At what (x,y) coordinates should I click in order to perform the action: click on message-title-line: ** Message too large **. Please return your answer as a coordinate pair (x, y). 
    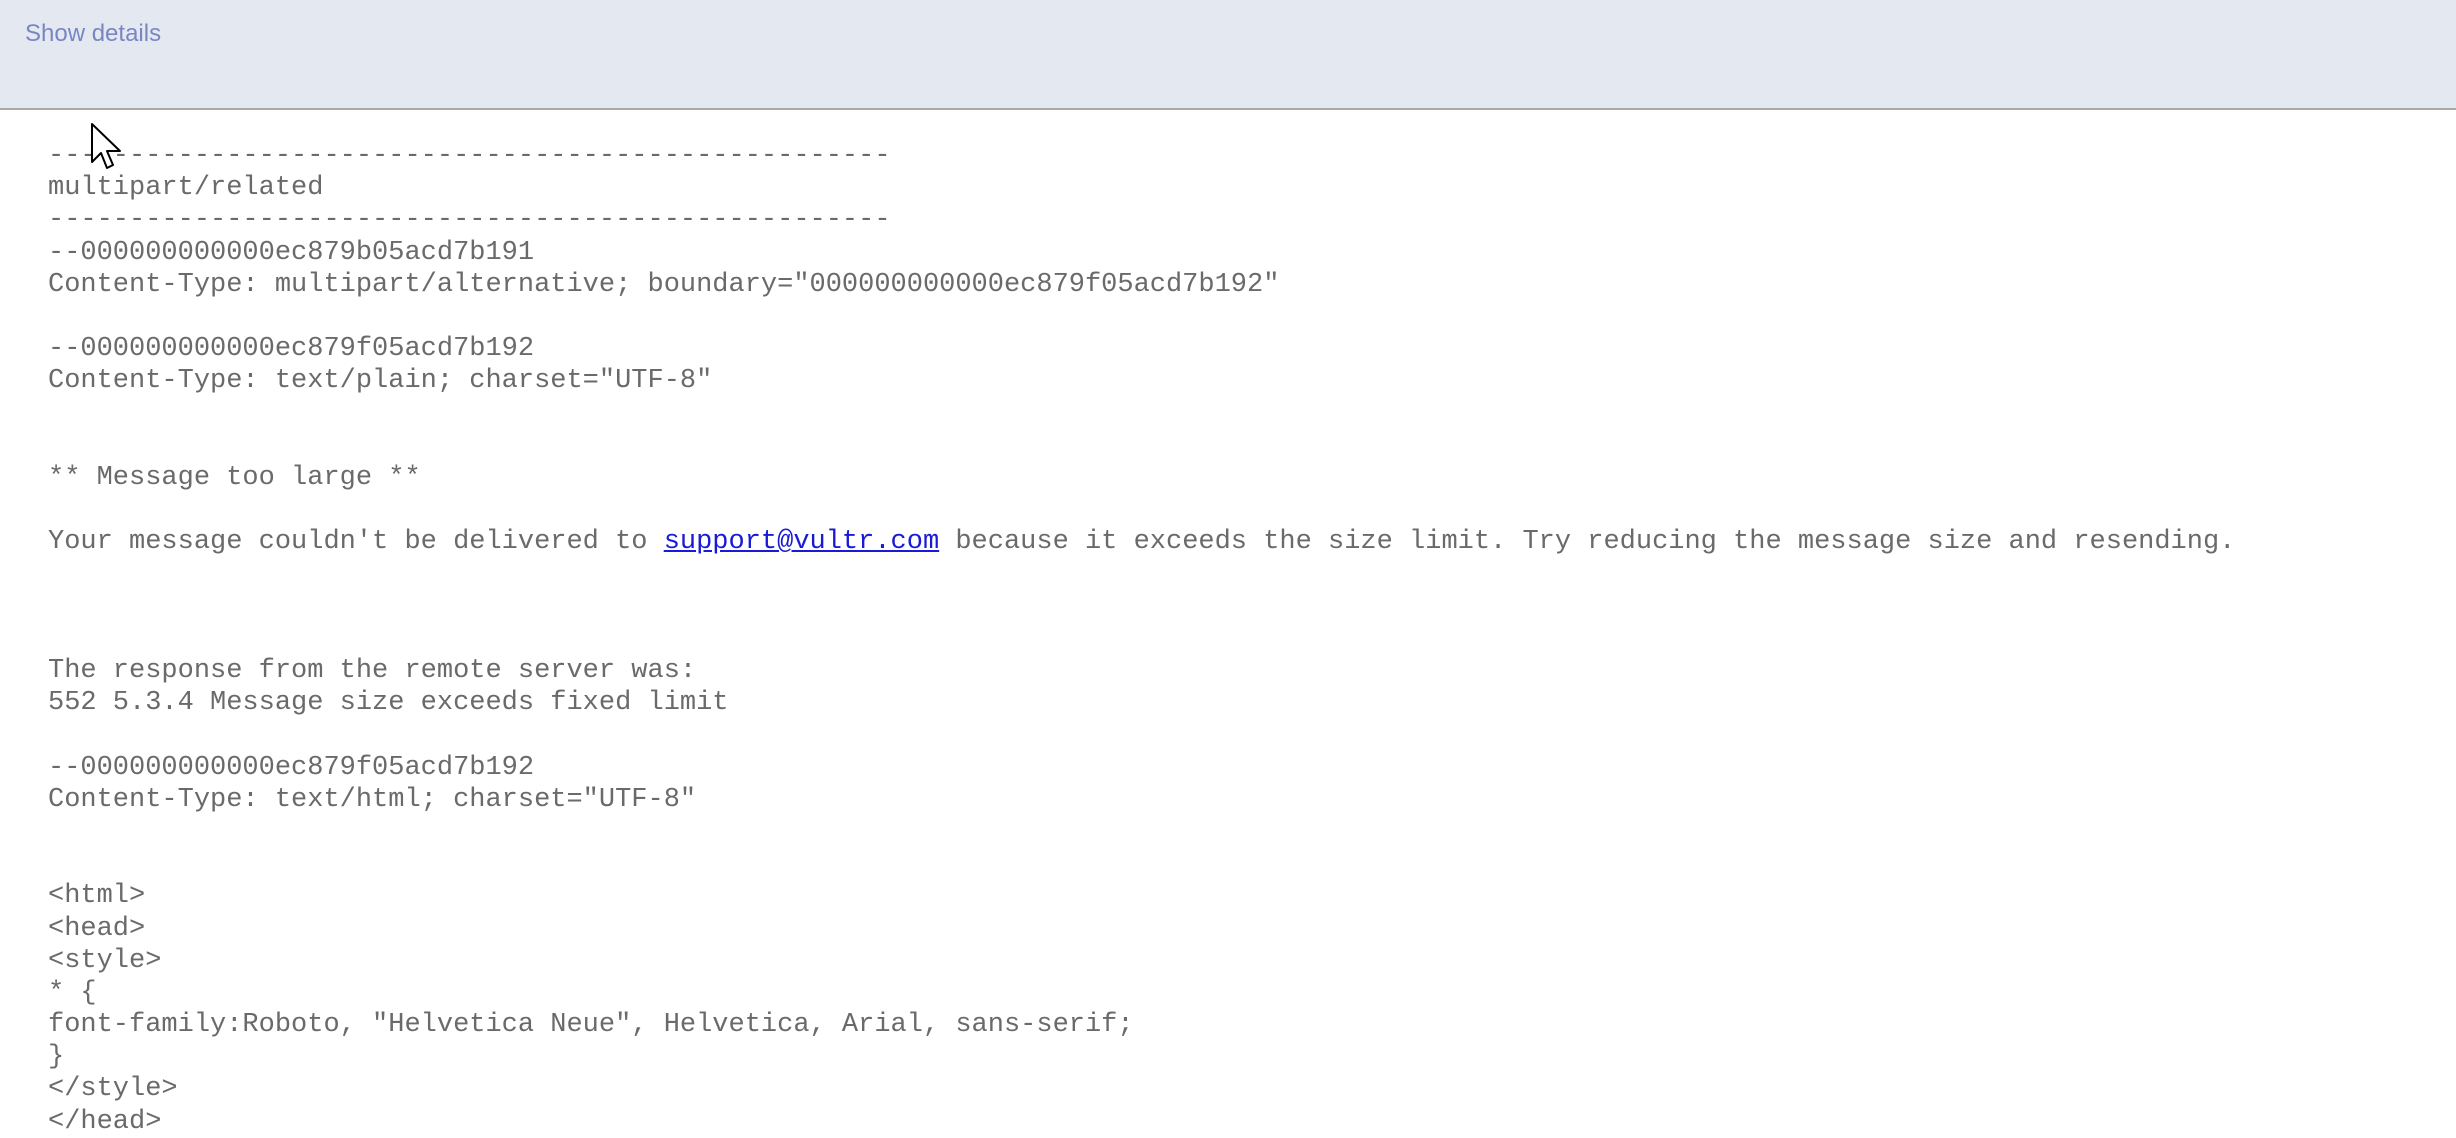
    Looking at the image, I should click on (234, 477).